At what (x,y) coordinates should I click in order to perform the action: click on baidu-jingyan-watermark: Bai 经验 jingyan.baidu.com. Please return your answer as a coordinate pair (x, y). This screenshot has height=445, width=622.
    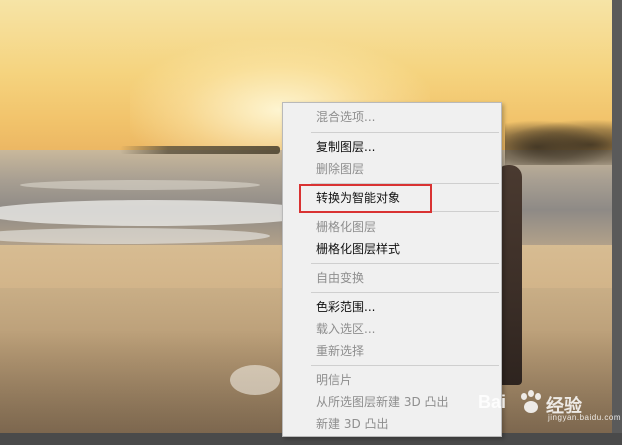
    Looking at the image, I should click on (549, 405).